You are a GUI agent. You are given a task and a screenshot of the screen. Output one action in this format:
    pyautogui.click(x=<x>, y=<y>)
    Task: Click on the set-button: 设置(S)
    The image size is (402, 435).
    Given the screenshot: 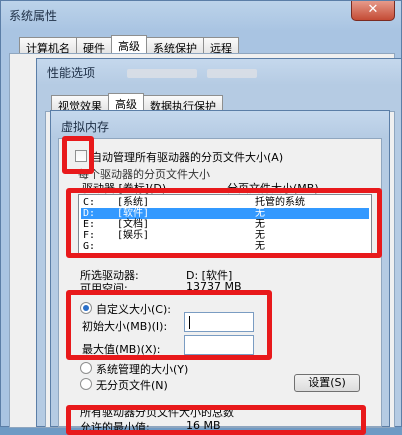 What is the action you would take?
    pyautogui.click(x=327, y=383)
    